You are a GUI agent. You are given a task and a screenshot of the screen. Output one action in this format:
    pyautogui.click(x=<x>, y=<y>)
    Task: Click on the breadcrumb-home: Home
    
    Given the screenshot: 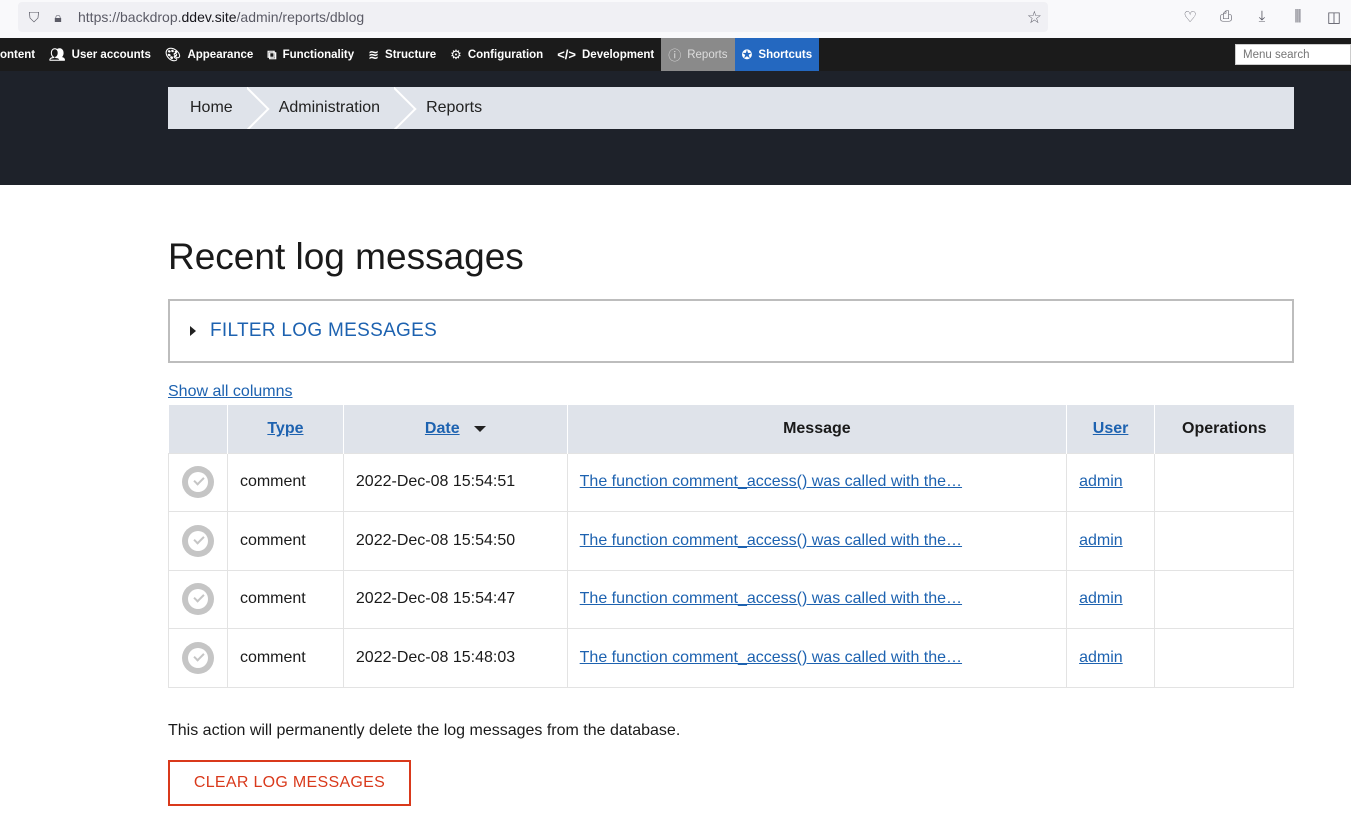 What is the action you would take?
    pyautogui.click(x=200, y=108)
    